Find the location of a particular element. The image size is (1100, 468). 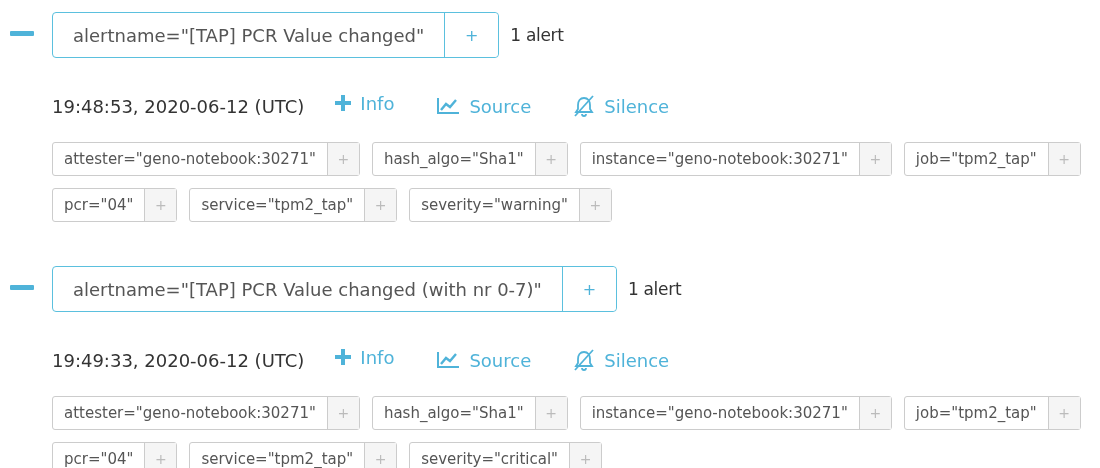

matcher-text: alertname="[TAP] PCR Value changed (with nr 0-7)" is located at coordinates (307, 289).